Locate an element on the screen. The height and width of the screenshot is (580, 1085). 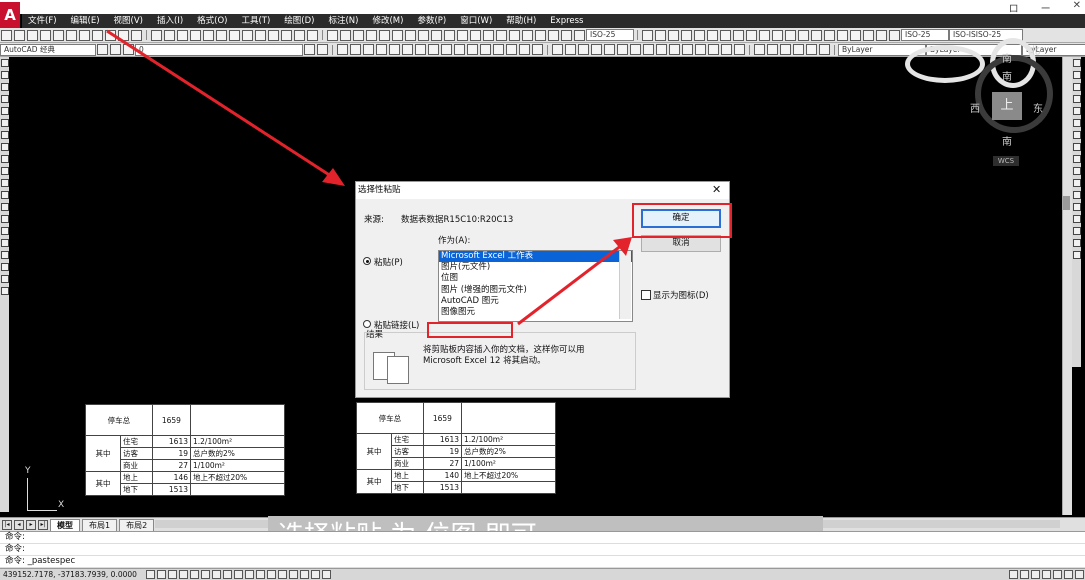
selection-cycling-icon is located at coordinates (293, 574).